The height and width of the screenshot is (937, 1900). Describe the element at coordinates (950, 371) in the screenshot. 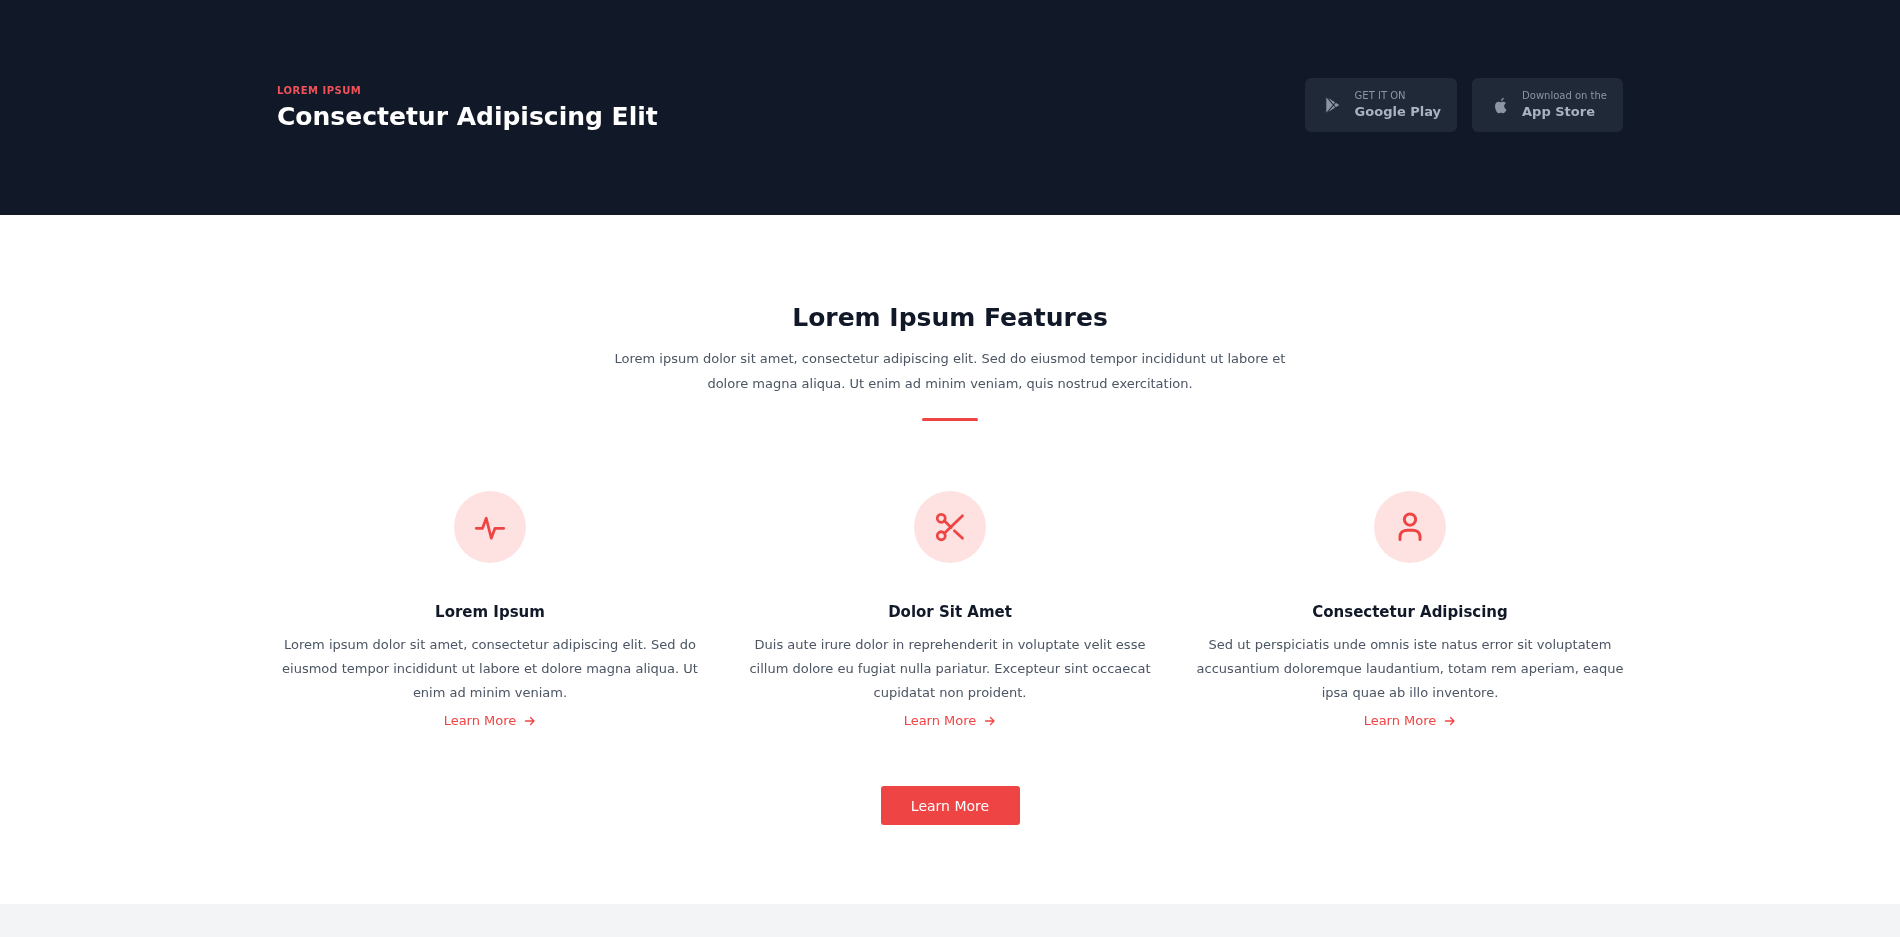

I see `section-intro: Lorem ipsum dolor sit amet, consectetur adipiscing elit. Sed do eiusmod tempor incididunt ut labore et dolore magna aliqua. Ut enim ad minim veniam, quis nostrud exercitation.` at that location.